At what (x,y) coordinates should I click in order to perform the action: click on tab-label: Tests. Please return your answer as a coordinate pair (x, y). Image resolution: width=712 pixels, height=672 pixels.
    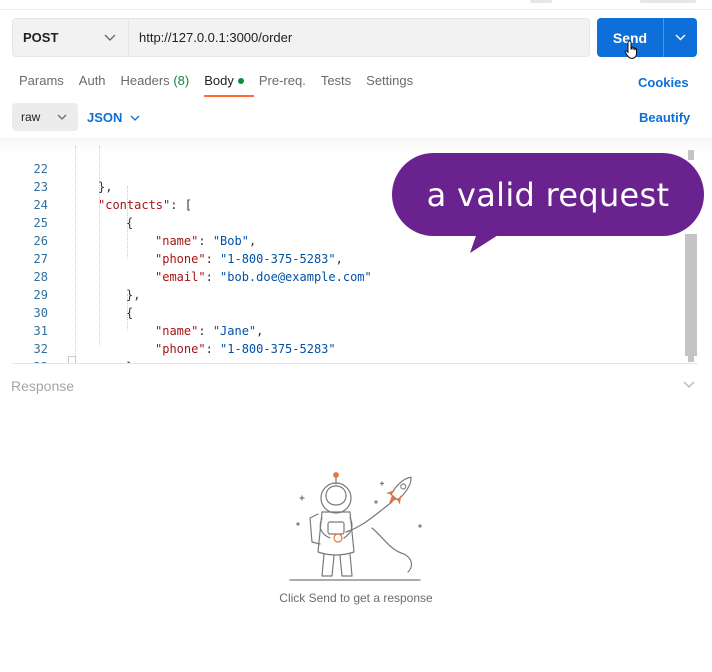
    Looking at the image, I should click on (336, 80).